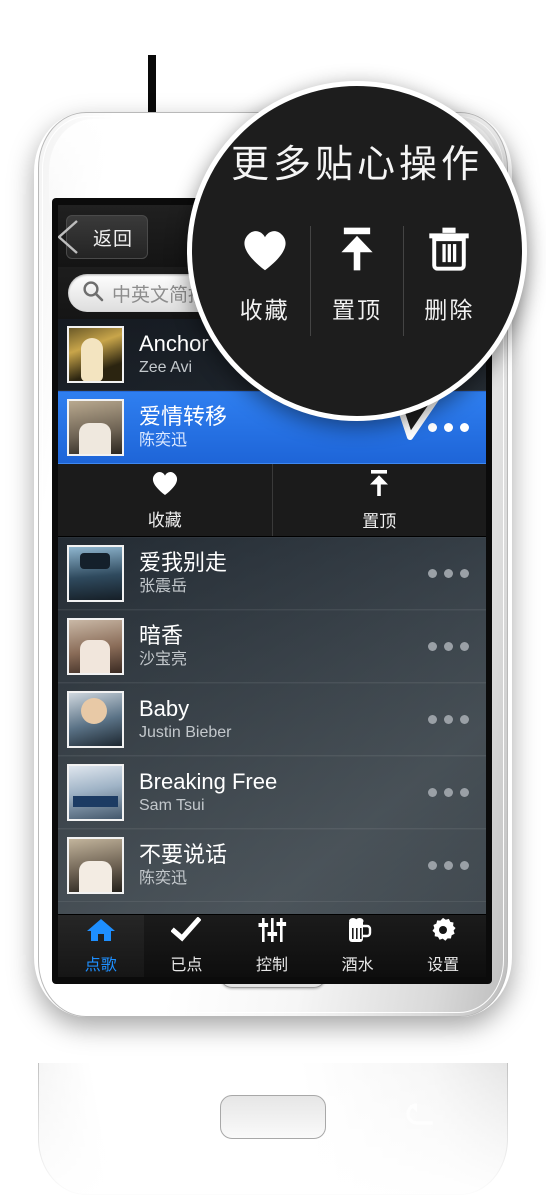  I want to click on tab-ordered: 已点, so click(187, 946).